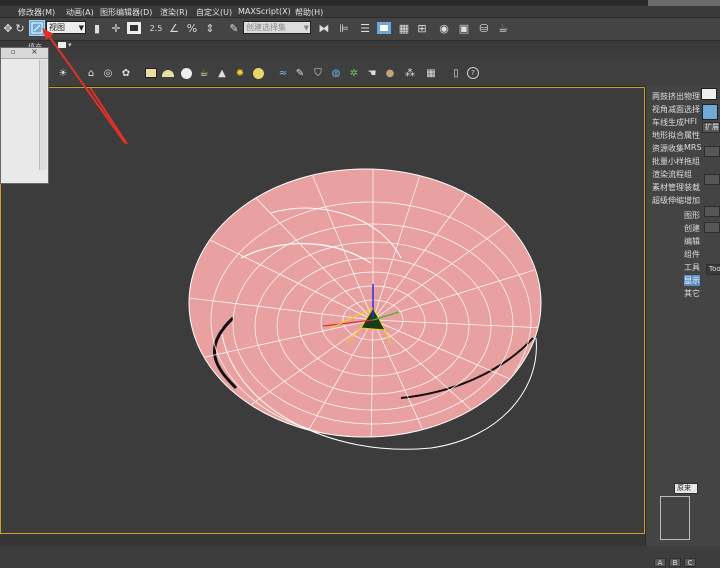  Describe the element at coordinates (693, 147) in the screenshot. I see `script-item: MRS` at that location.